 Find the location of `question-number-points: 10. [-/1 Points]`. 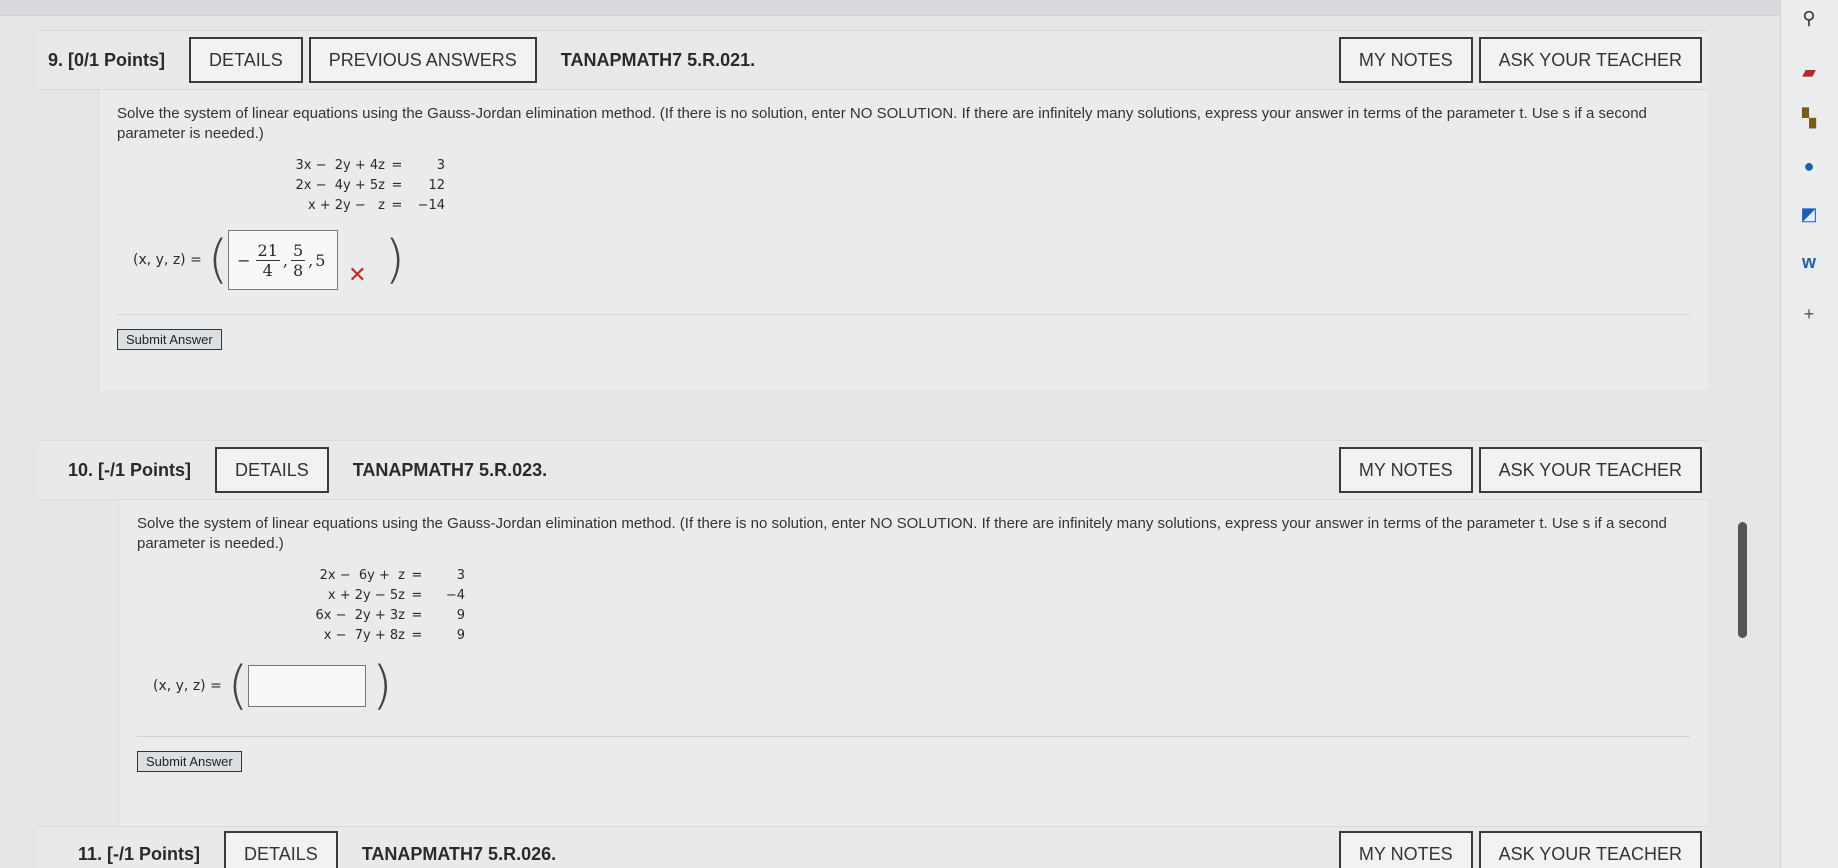

question-number-points: 10. [-/1 Points] is located at coordinates (129, 470).